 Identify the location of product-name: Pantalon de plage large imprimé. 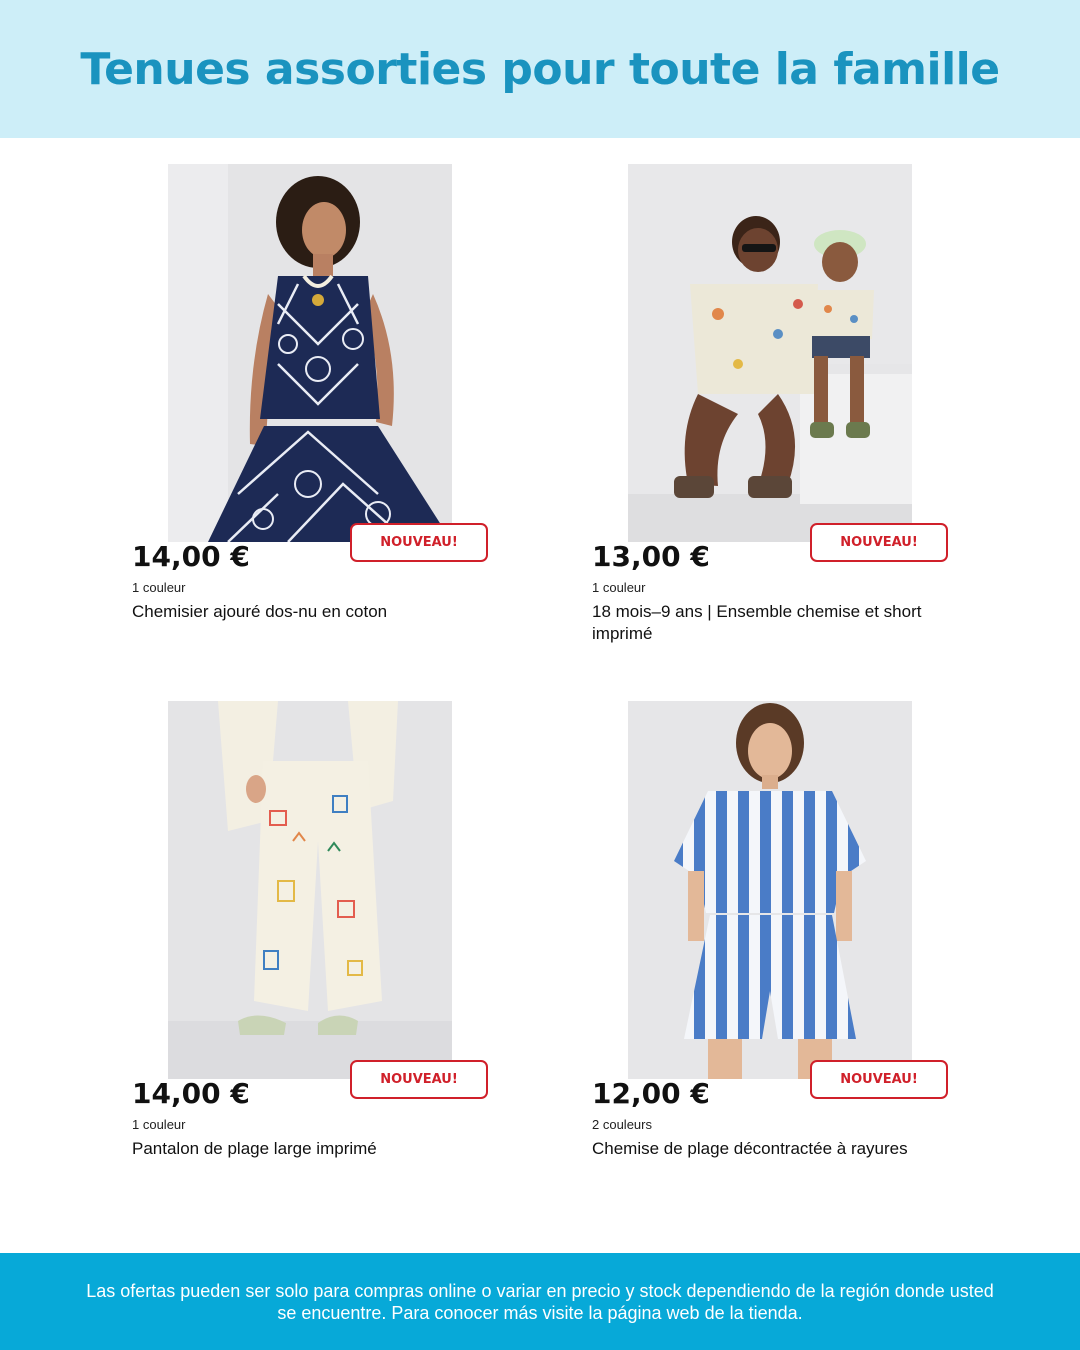
(312, 1149).